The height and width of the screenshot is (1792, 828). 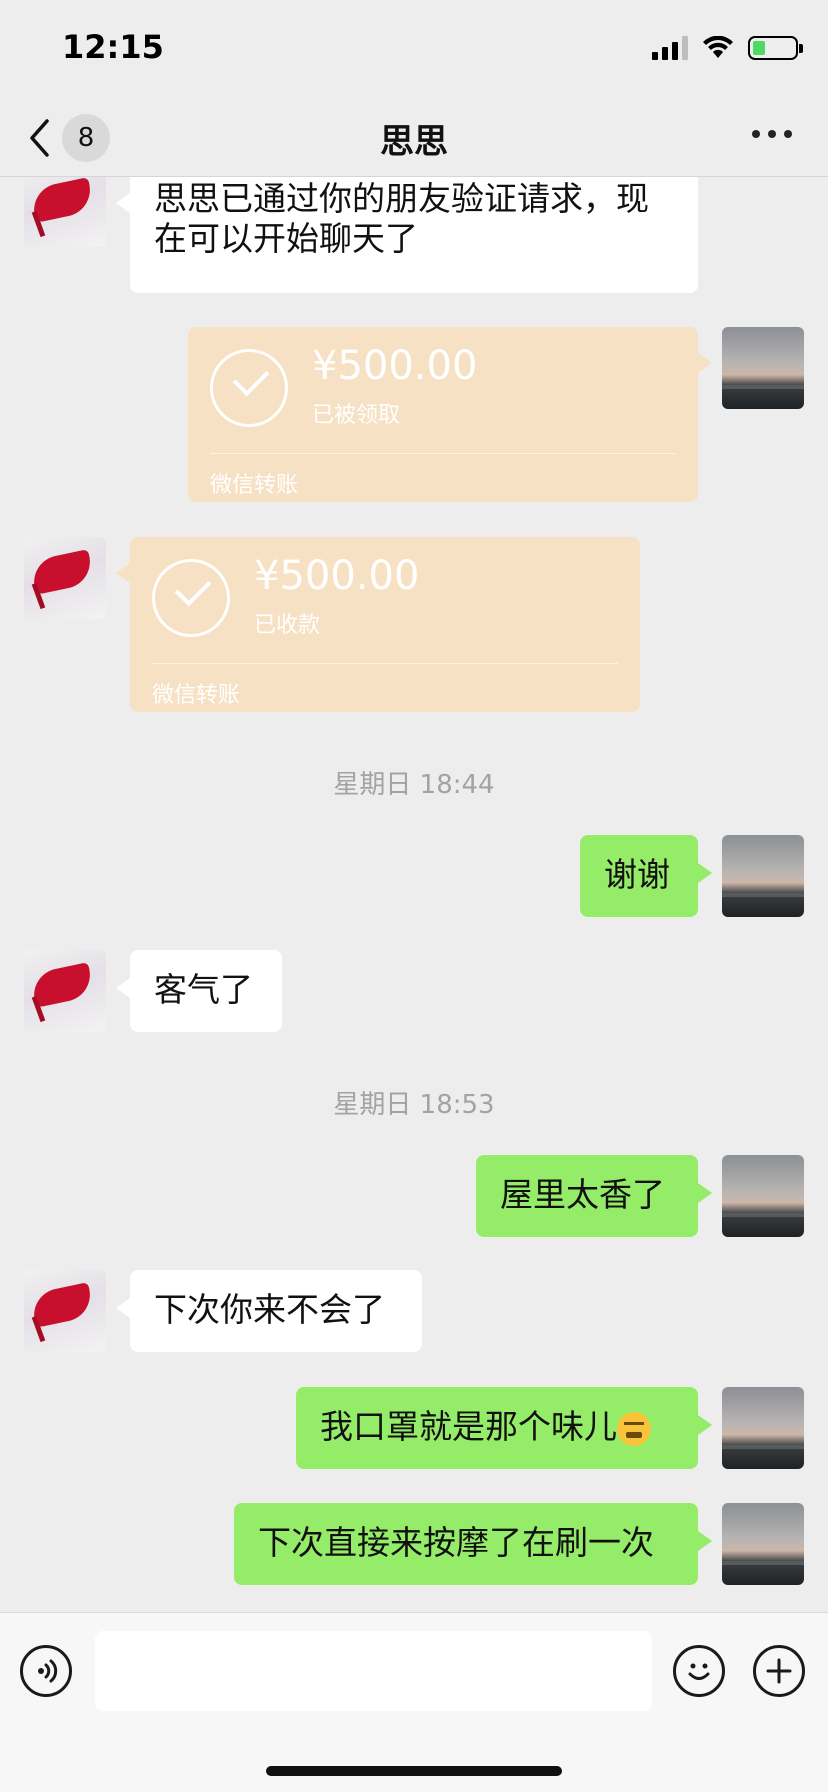 I want to click on persevering-face-emoji, so click(x=634, y=1428).